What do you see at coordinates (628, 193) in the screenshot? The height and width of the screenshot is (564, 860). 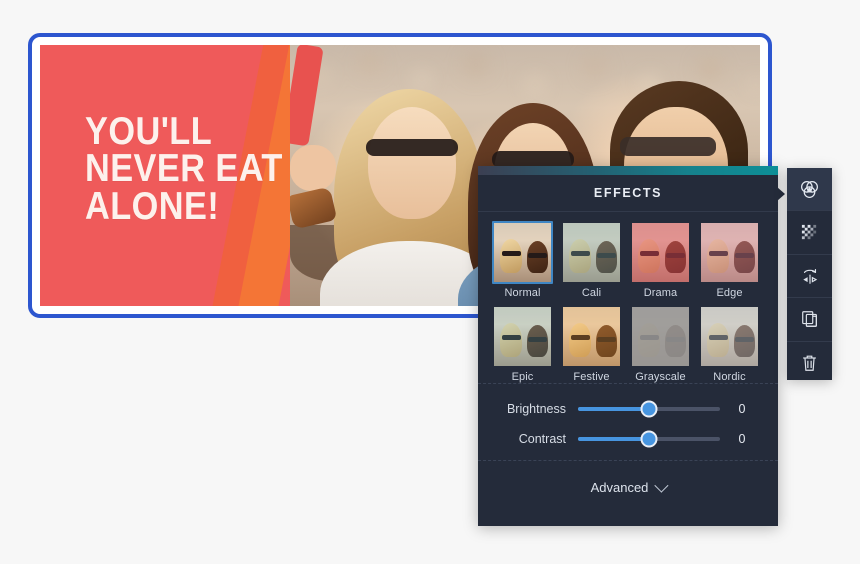 I see `panel-title: EFFECTS` at bounding box center [628, 193].